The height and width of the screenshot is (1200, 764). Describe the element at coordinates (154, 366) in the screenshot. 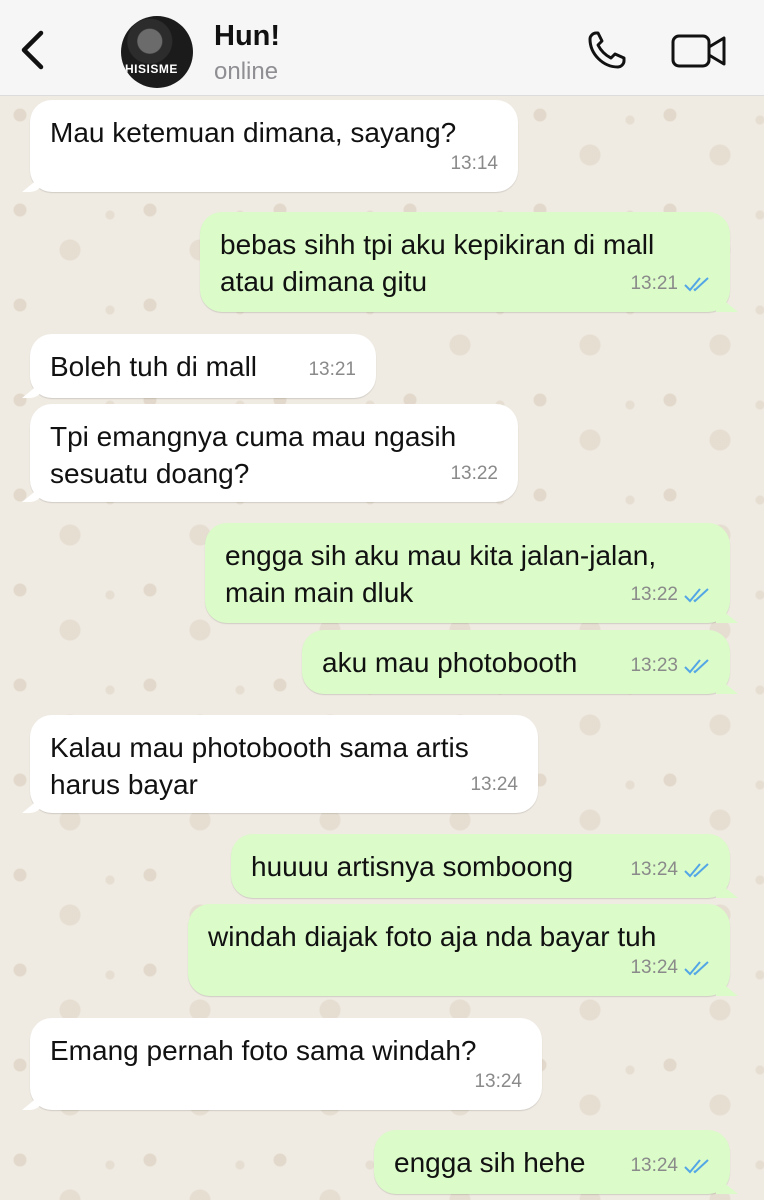

I see `message-text: Boleh tuh di mall` at that location.